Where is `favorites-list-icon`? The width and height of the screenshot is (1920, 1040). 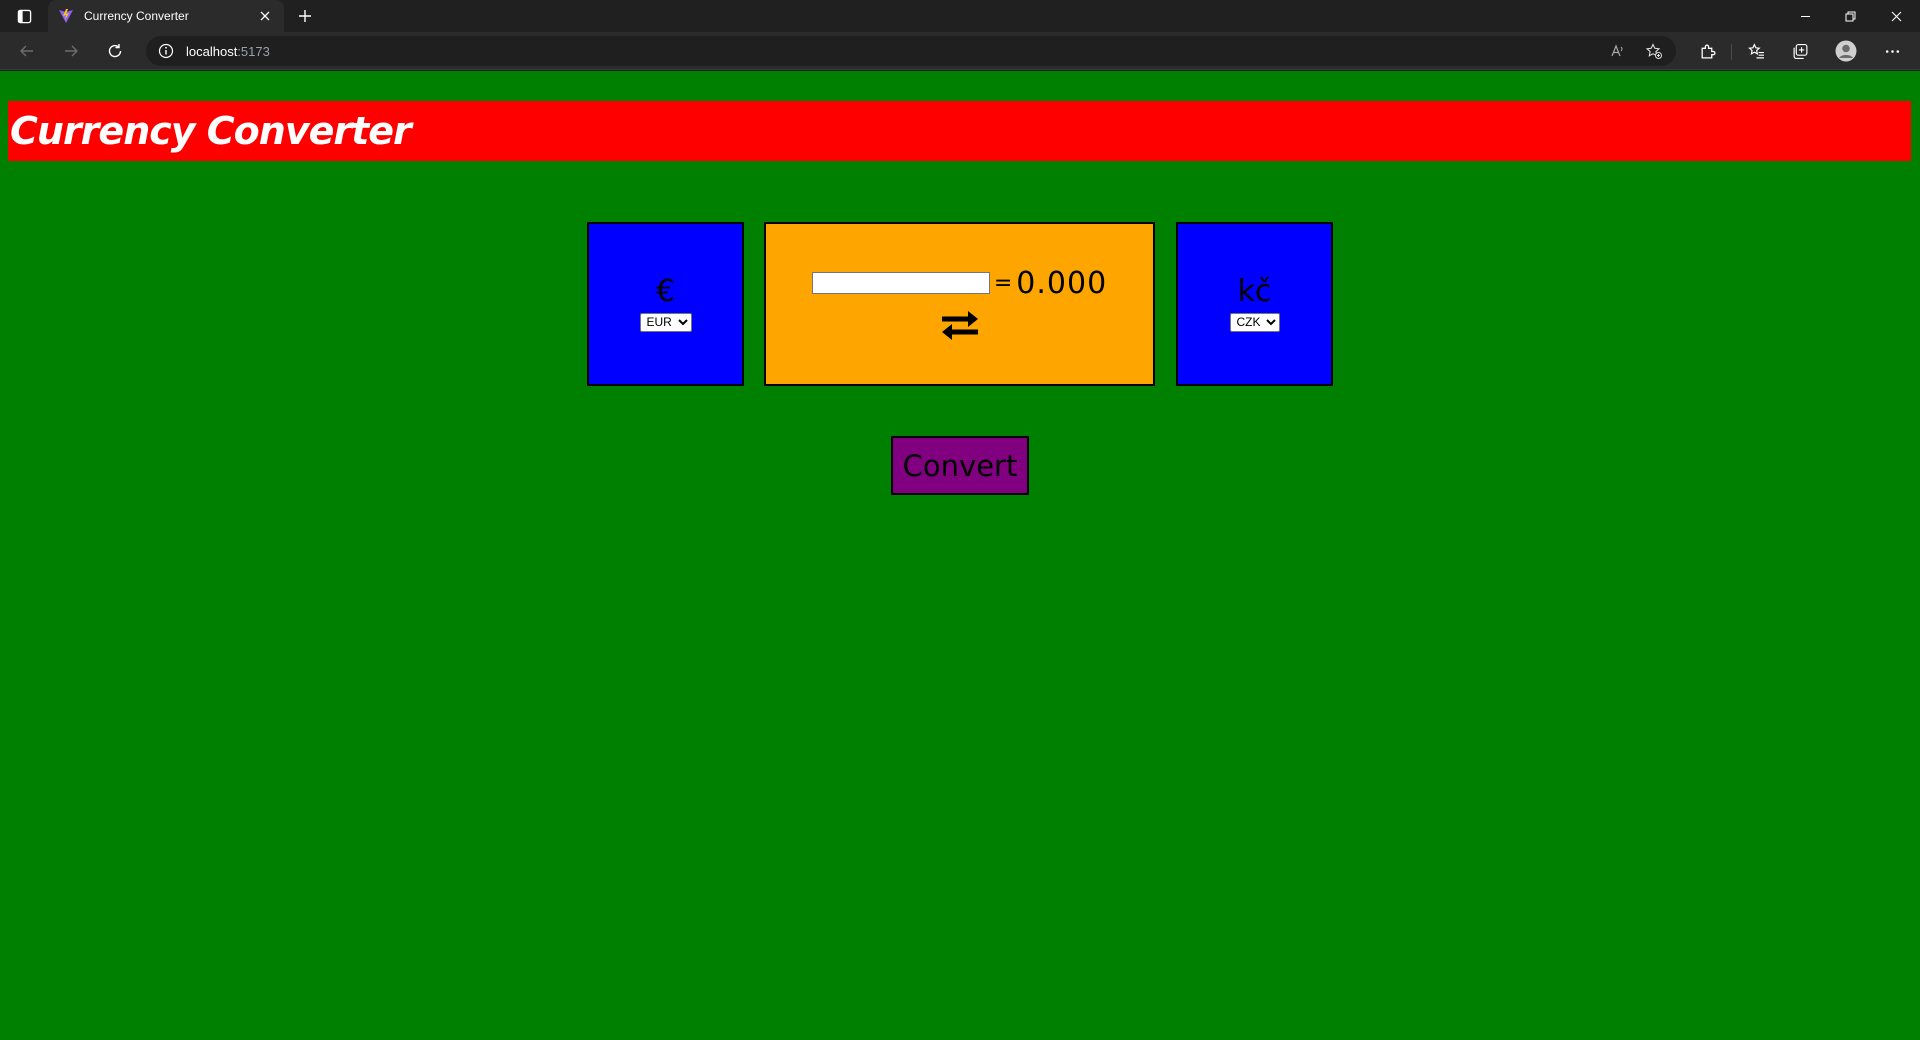 favorites-list-icon is located at coordinates (1756, 51).